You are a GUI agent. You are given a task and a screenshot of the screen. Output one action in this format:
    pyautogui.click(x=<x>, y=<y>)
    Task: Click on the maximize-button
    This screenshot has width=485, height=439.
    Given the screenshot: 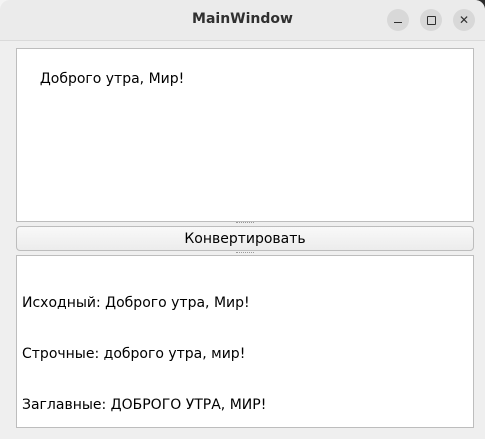 What is the action you would take?
    pyautogui.click(x=431, y=20)
    